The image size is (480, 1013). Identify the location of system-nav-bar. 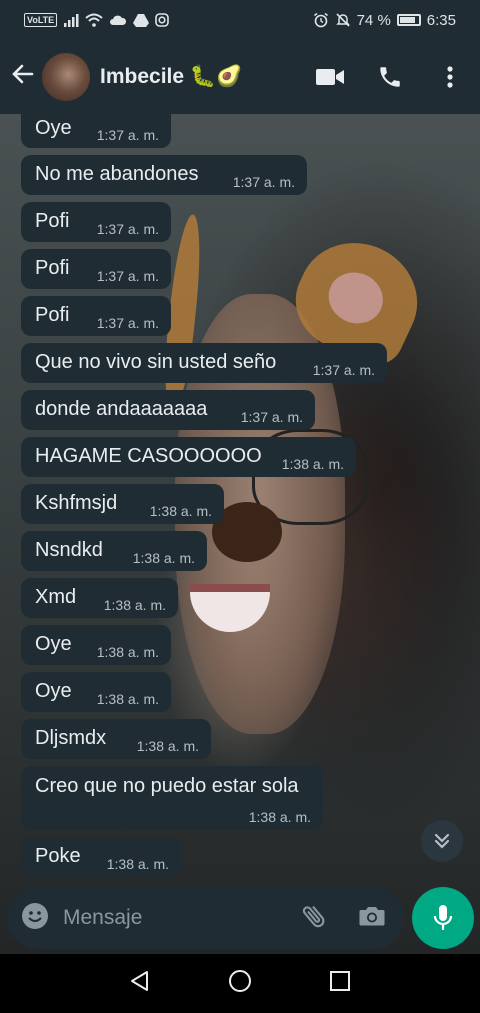
(240, 983).